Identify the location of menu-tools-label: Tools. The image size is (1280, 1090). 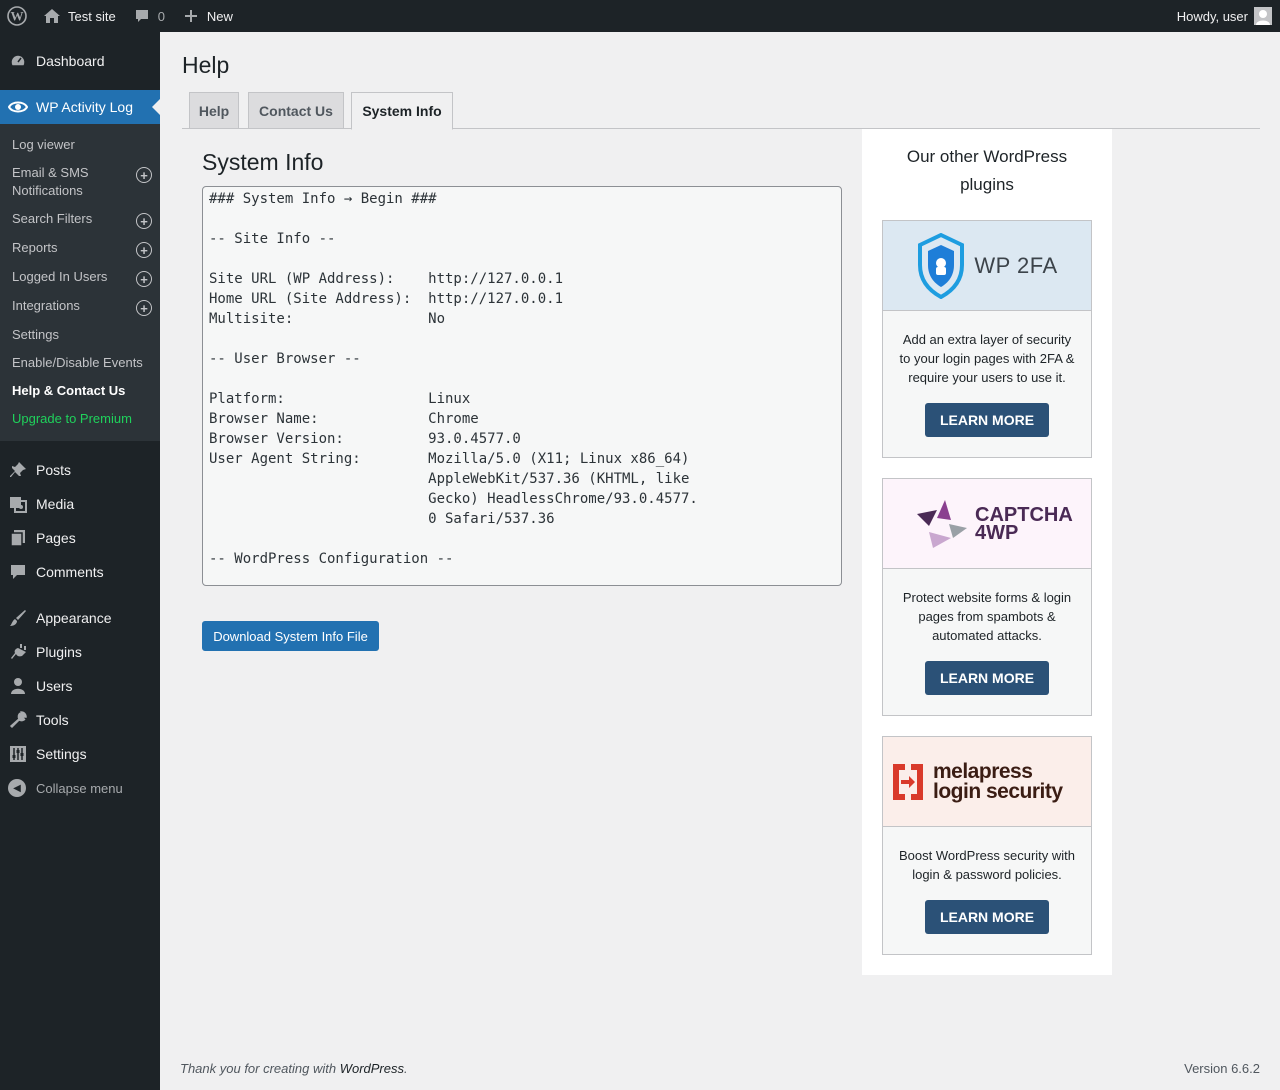
(52, 720).